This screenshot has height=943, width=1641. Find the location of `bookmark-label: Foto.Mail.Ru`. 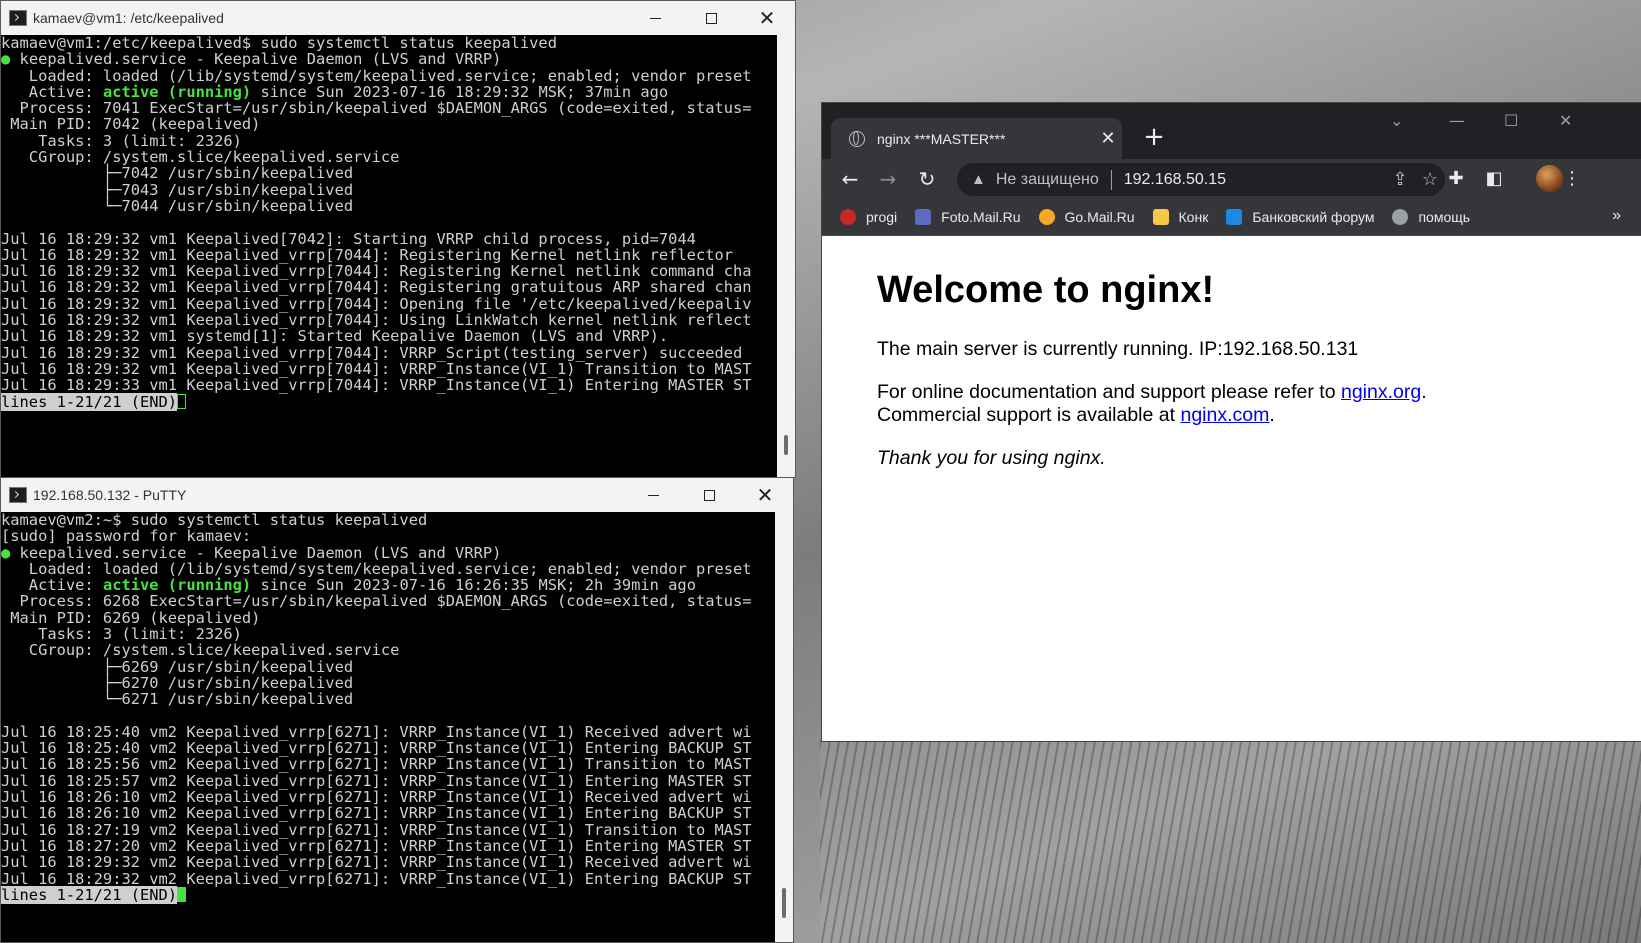

bookmark-label: Foto.Mail.Ru is located at coordinates (981, 217).